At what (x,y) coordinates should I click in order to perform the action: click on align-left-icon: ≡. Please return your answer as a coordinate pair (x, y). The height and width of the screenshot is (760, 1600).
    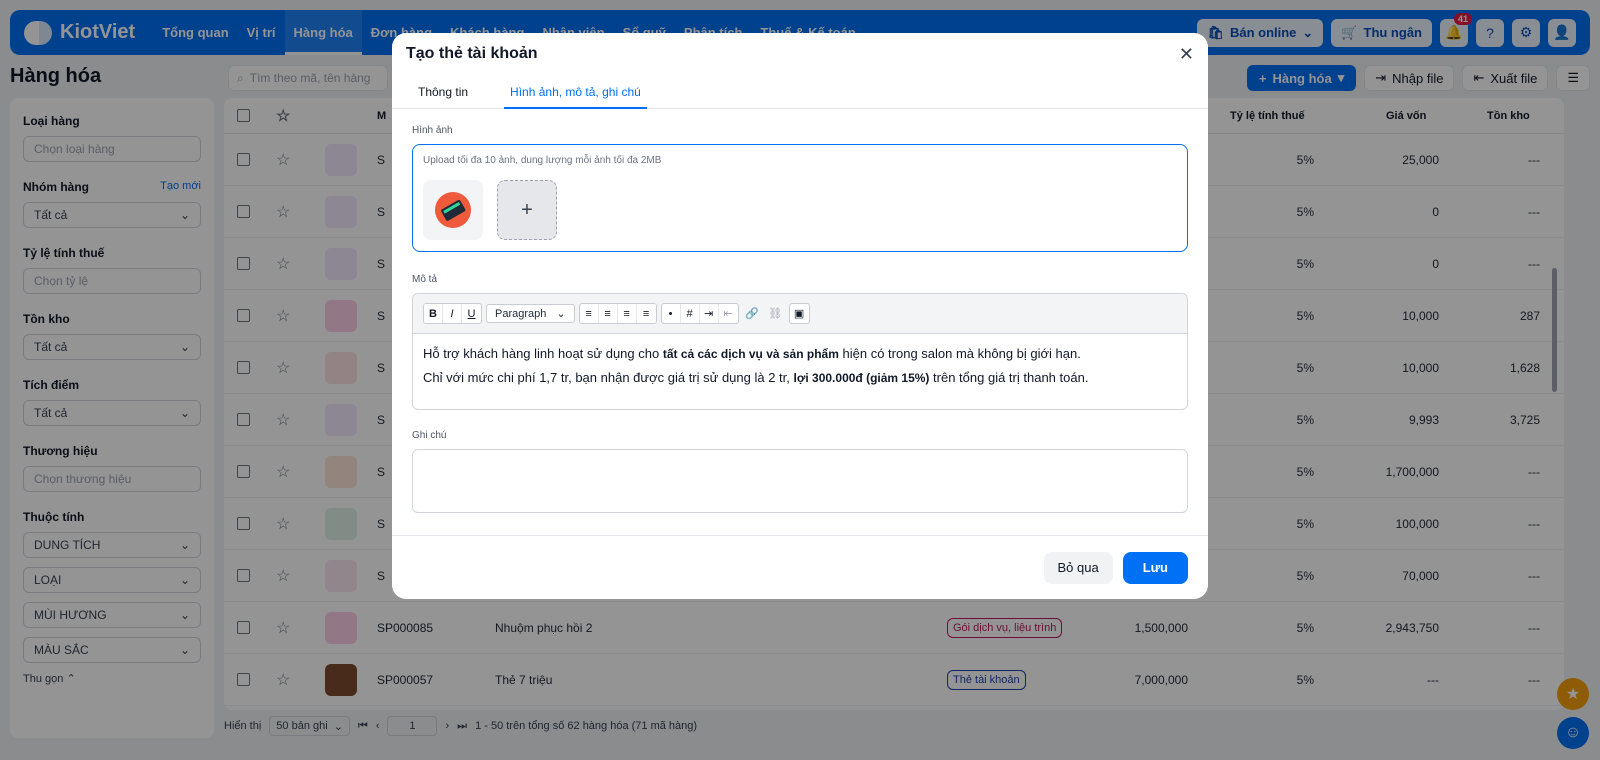
    Looking at the image, I should click on (589, 313).